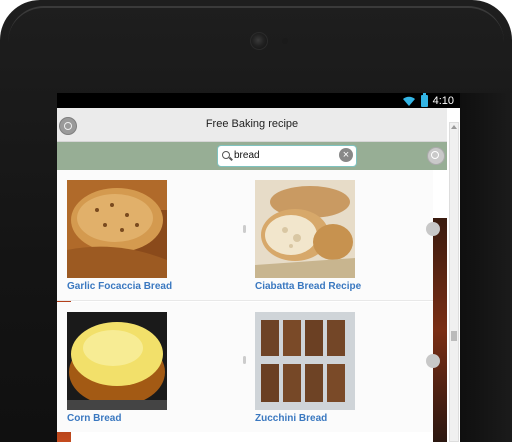 Image resolution: width=512 pixels, height=442 pixels. I want to click on light-sensor, so click(285, 41).